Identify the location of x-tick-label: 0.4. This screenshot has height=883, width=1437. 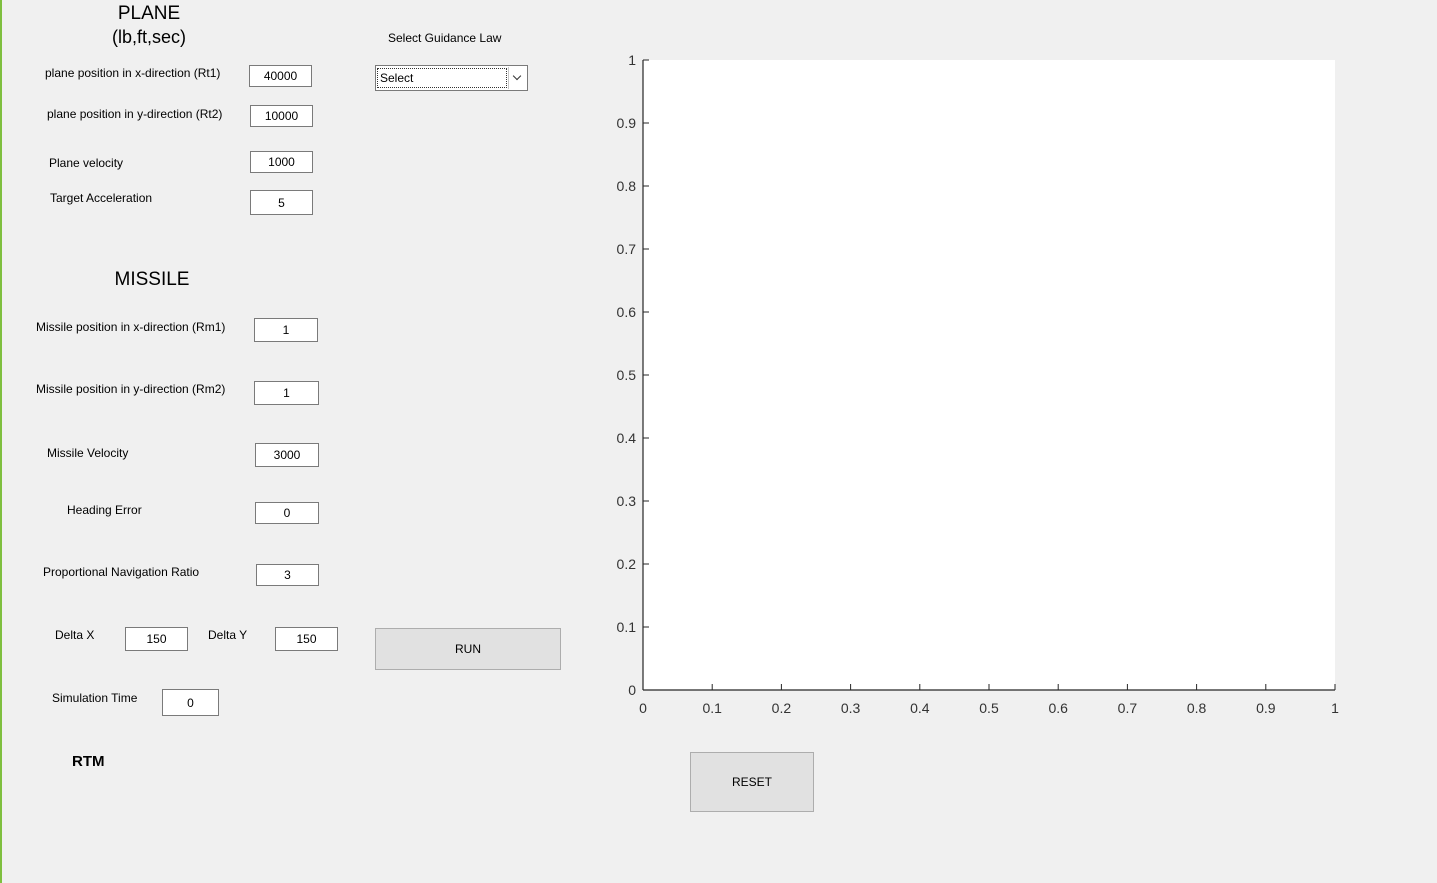
(920, 708).